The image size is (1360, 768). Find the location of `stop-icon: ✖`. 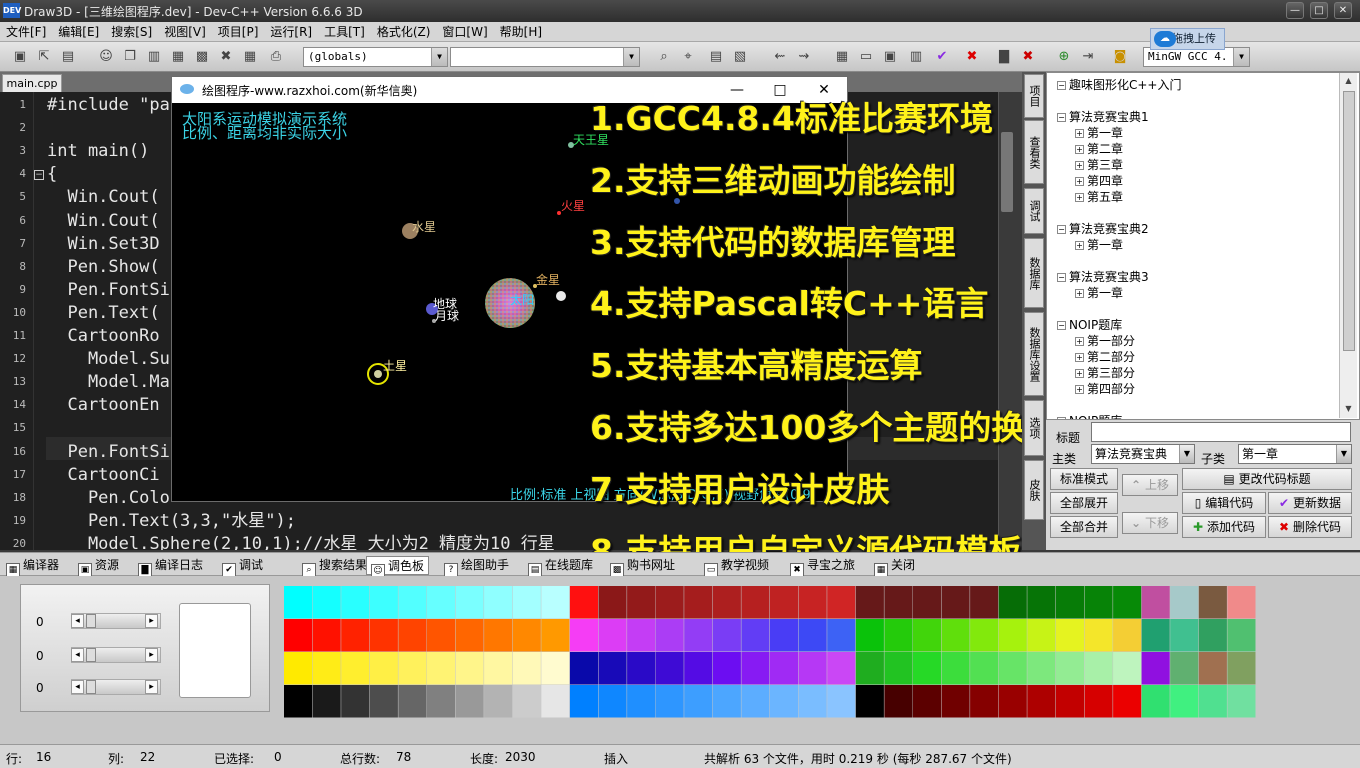

stop-icon: ✖ is located at coordinates (972, 57).